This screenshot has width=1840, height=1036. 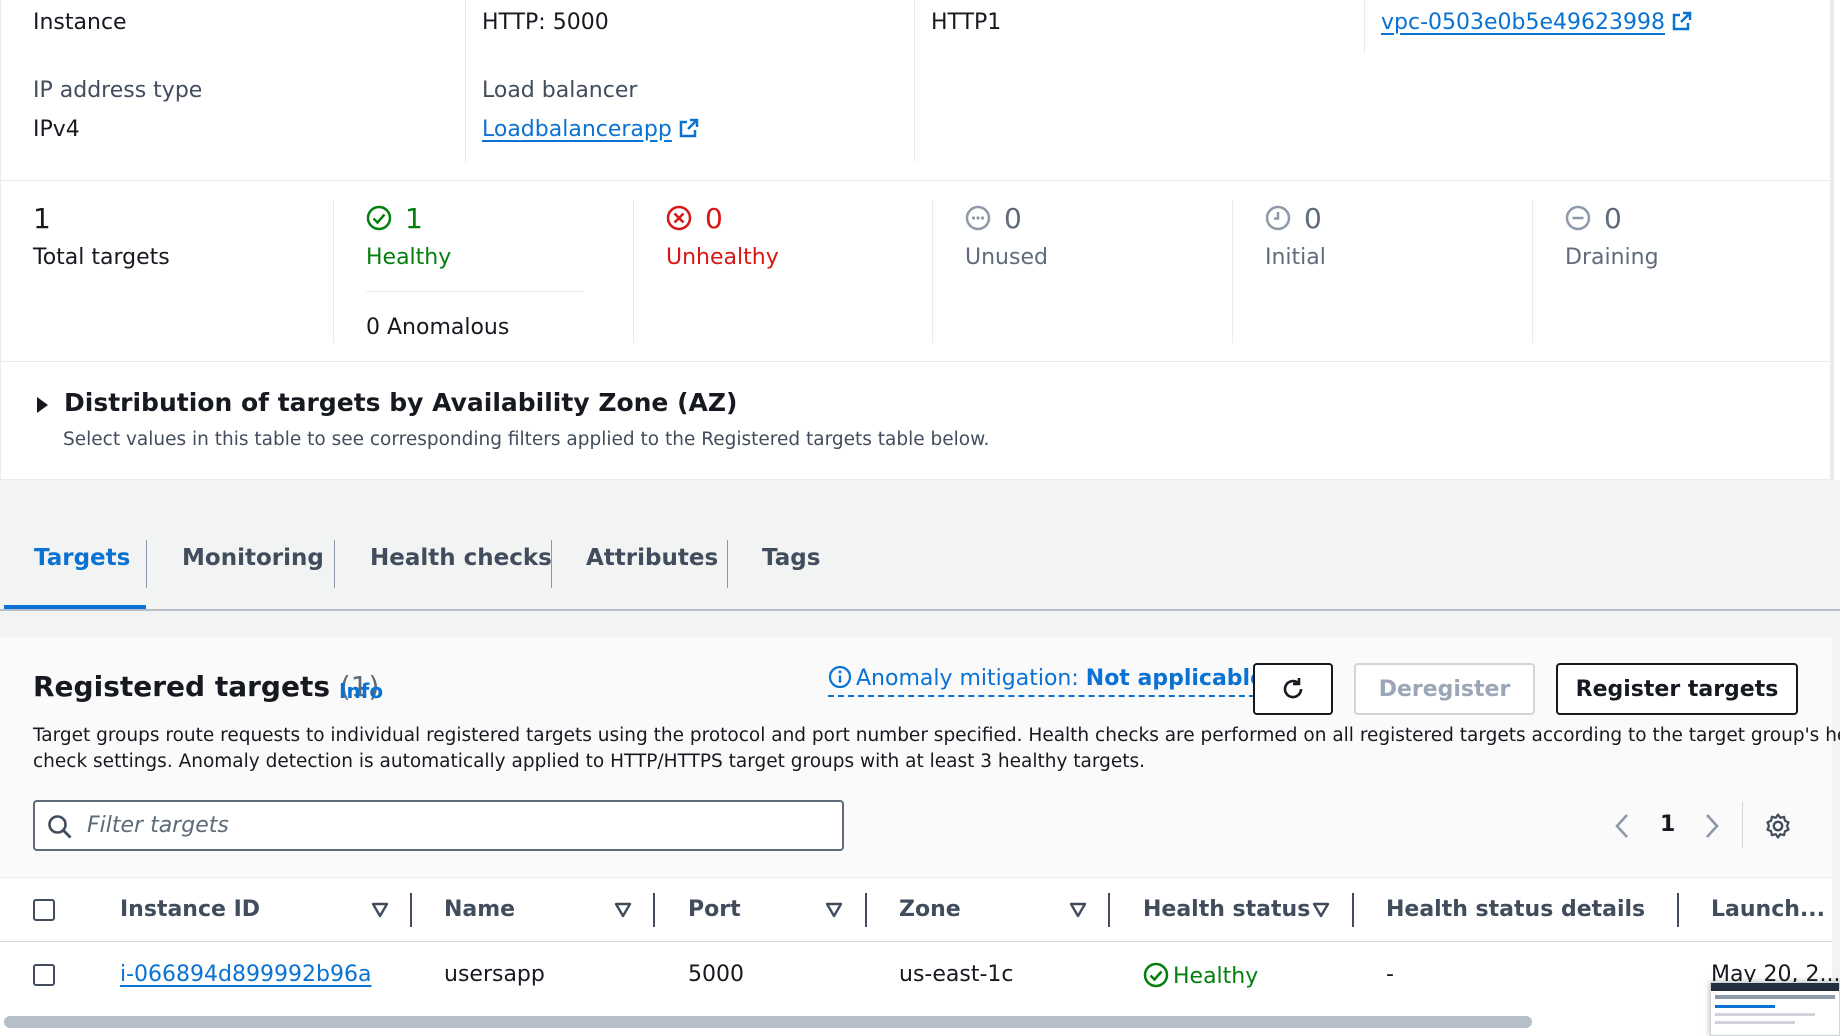 What do you see at coordinates (1667, 824) in the screenshot?
I see `page-number: 1` at bounding box center [1667, 824].